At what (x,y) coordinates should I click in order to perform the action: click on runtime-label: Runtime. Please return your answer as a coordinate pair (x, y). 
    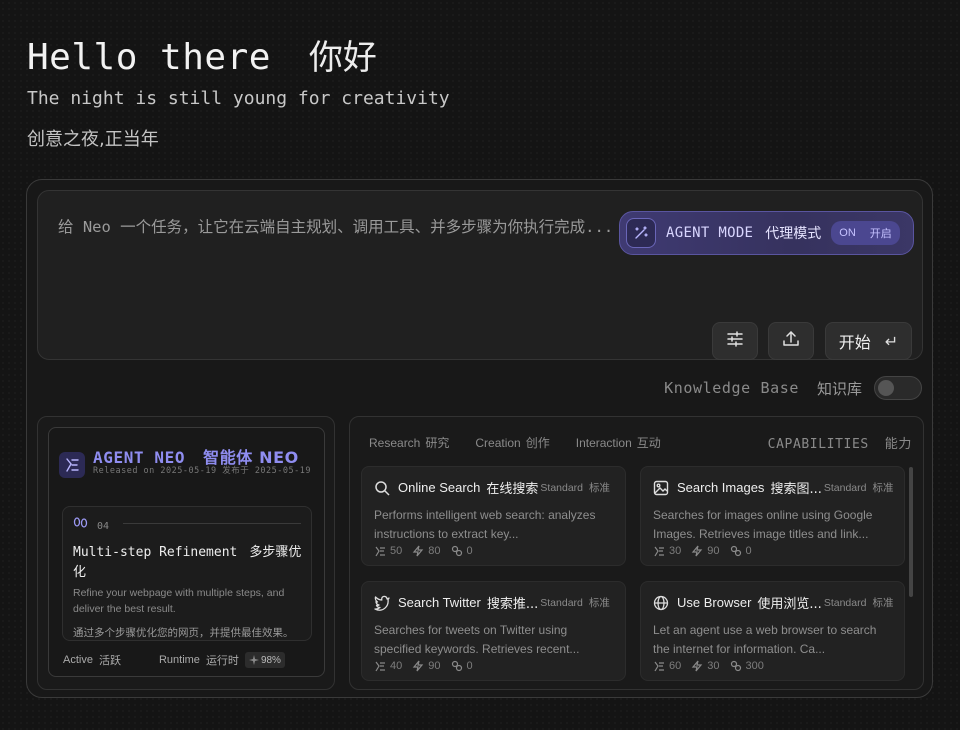
    Looking at the image, I should click on (179, 660).